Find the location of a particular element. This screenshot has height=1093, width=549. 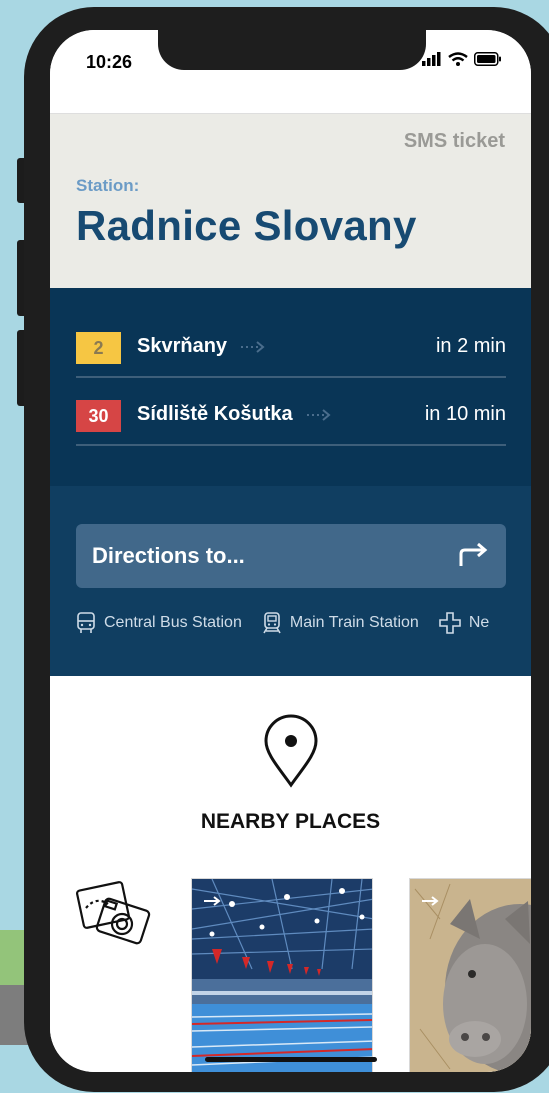

camera-notch is located at coordinates (292, 50).